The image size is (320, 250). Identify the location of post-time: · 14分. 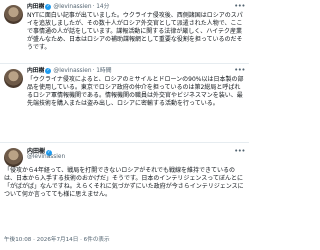
(101, 7).